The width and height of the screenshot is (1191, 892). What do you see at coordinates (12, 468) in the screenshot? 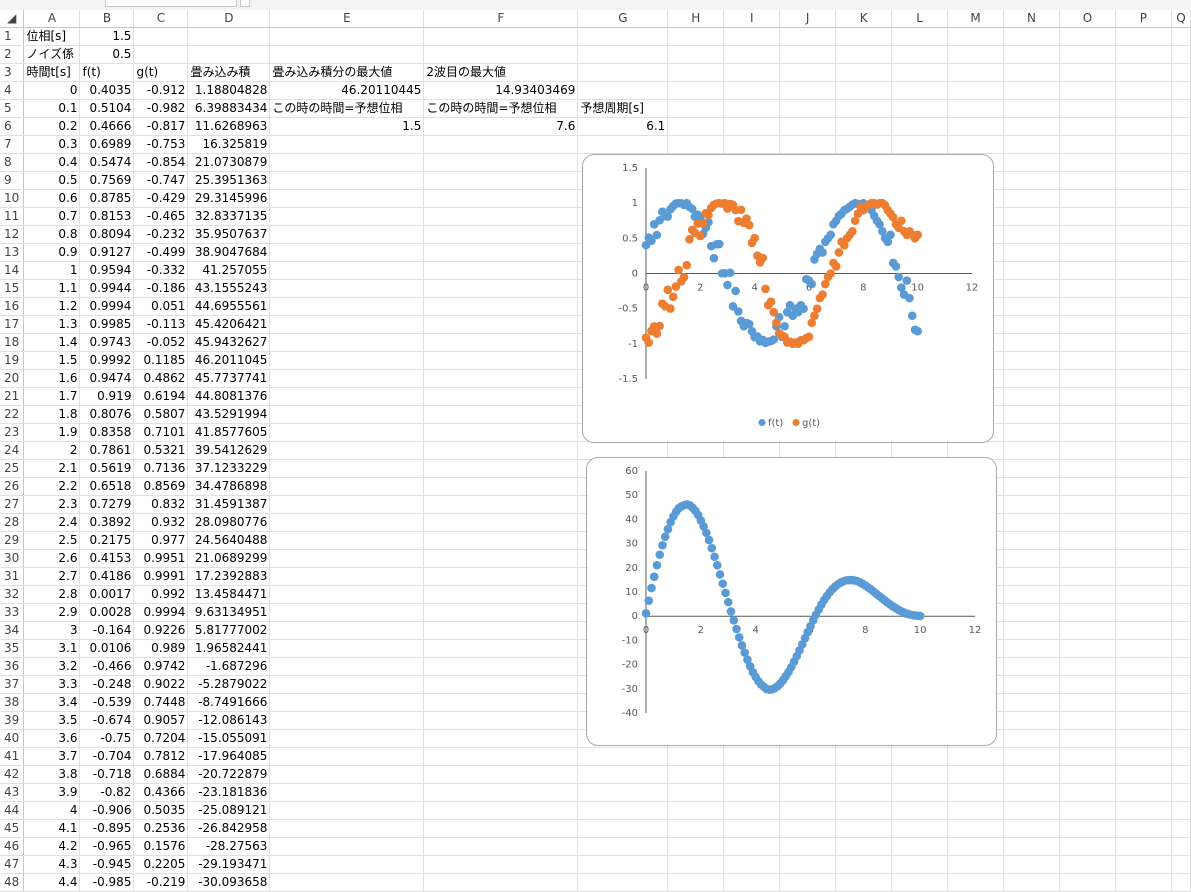
I see `row-header: 25` at bounding box center [12, 468].